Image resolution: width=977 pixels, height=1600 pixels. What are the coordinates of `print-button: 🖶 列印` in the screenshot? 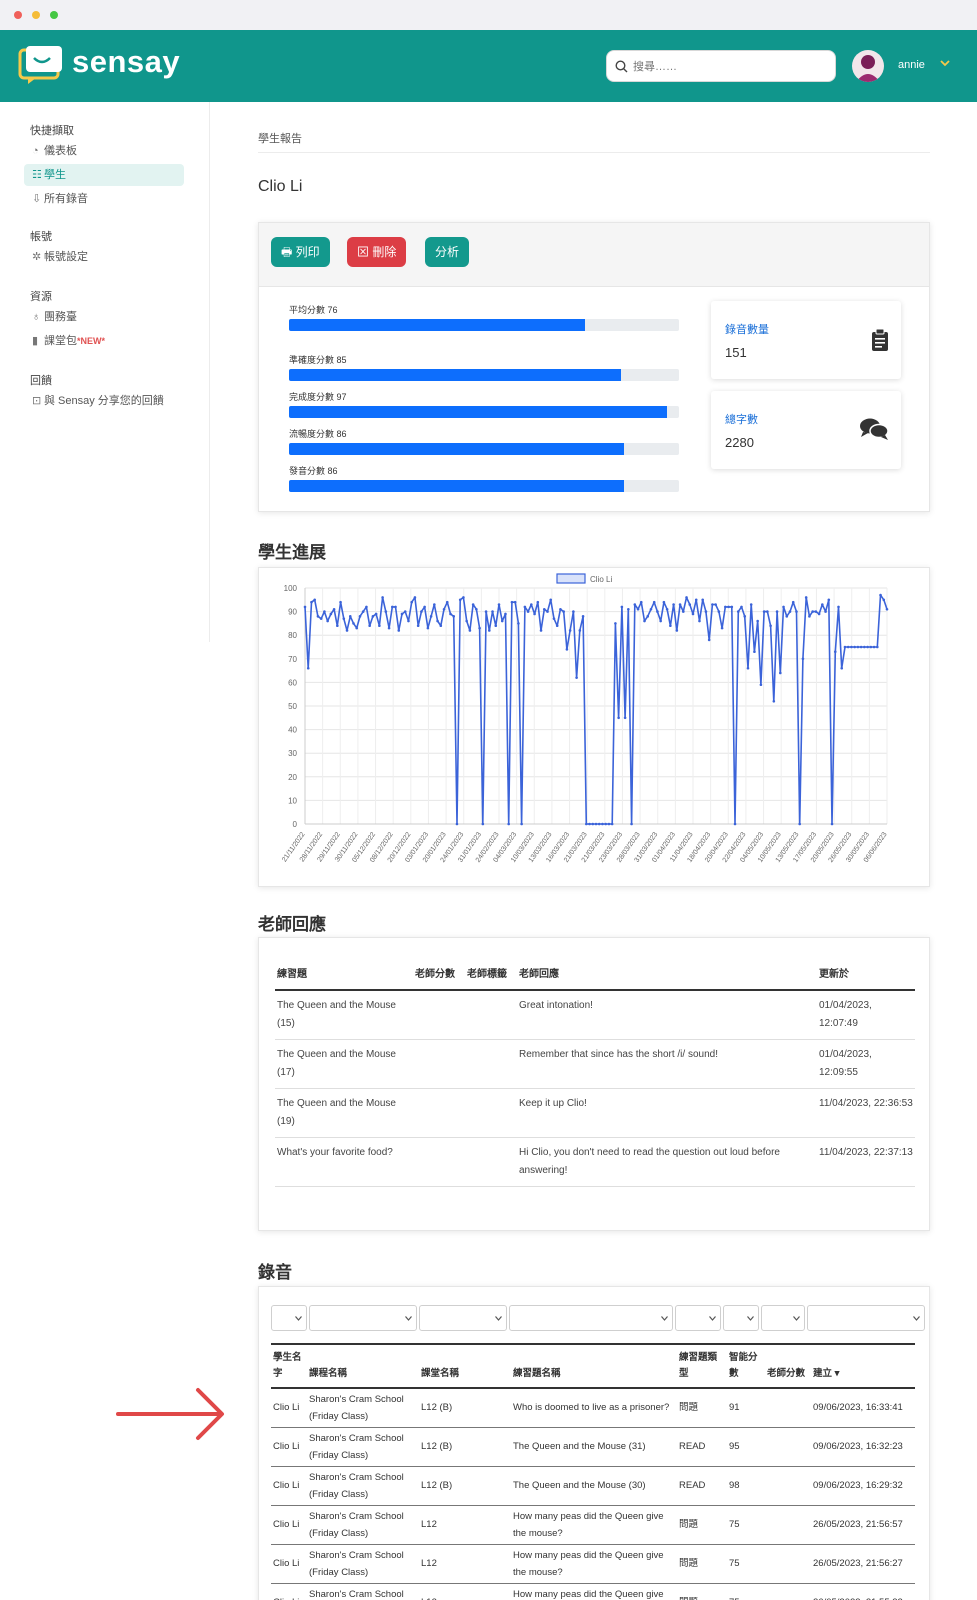 It's located at (300, 252).